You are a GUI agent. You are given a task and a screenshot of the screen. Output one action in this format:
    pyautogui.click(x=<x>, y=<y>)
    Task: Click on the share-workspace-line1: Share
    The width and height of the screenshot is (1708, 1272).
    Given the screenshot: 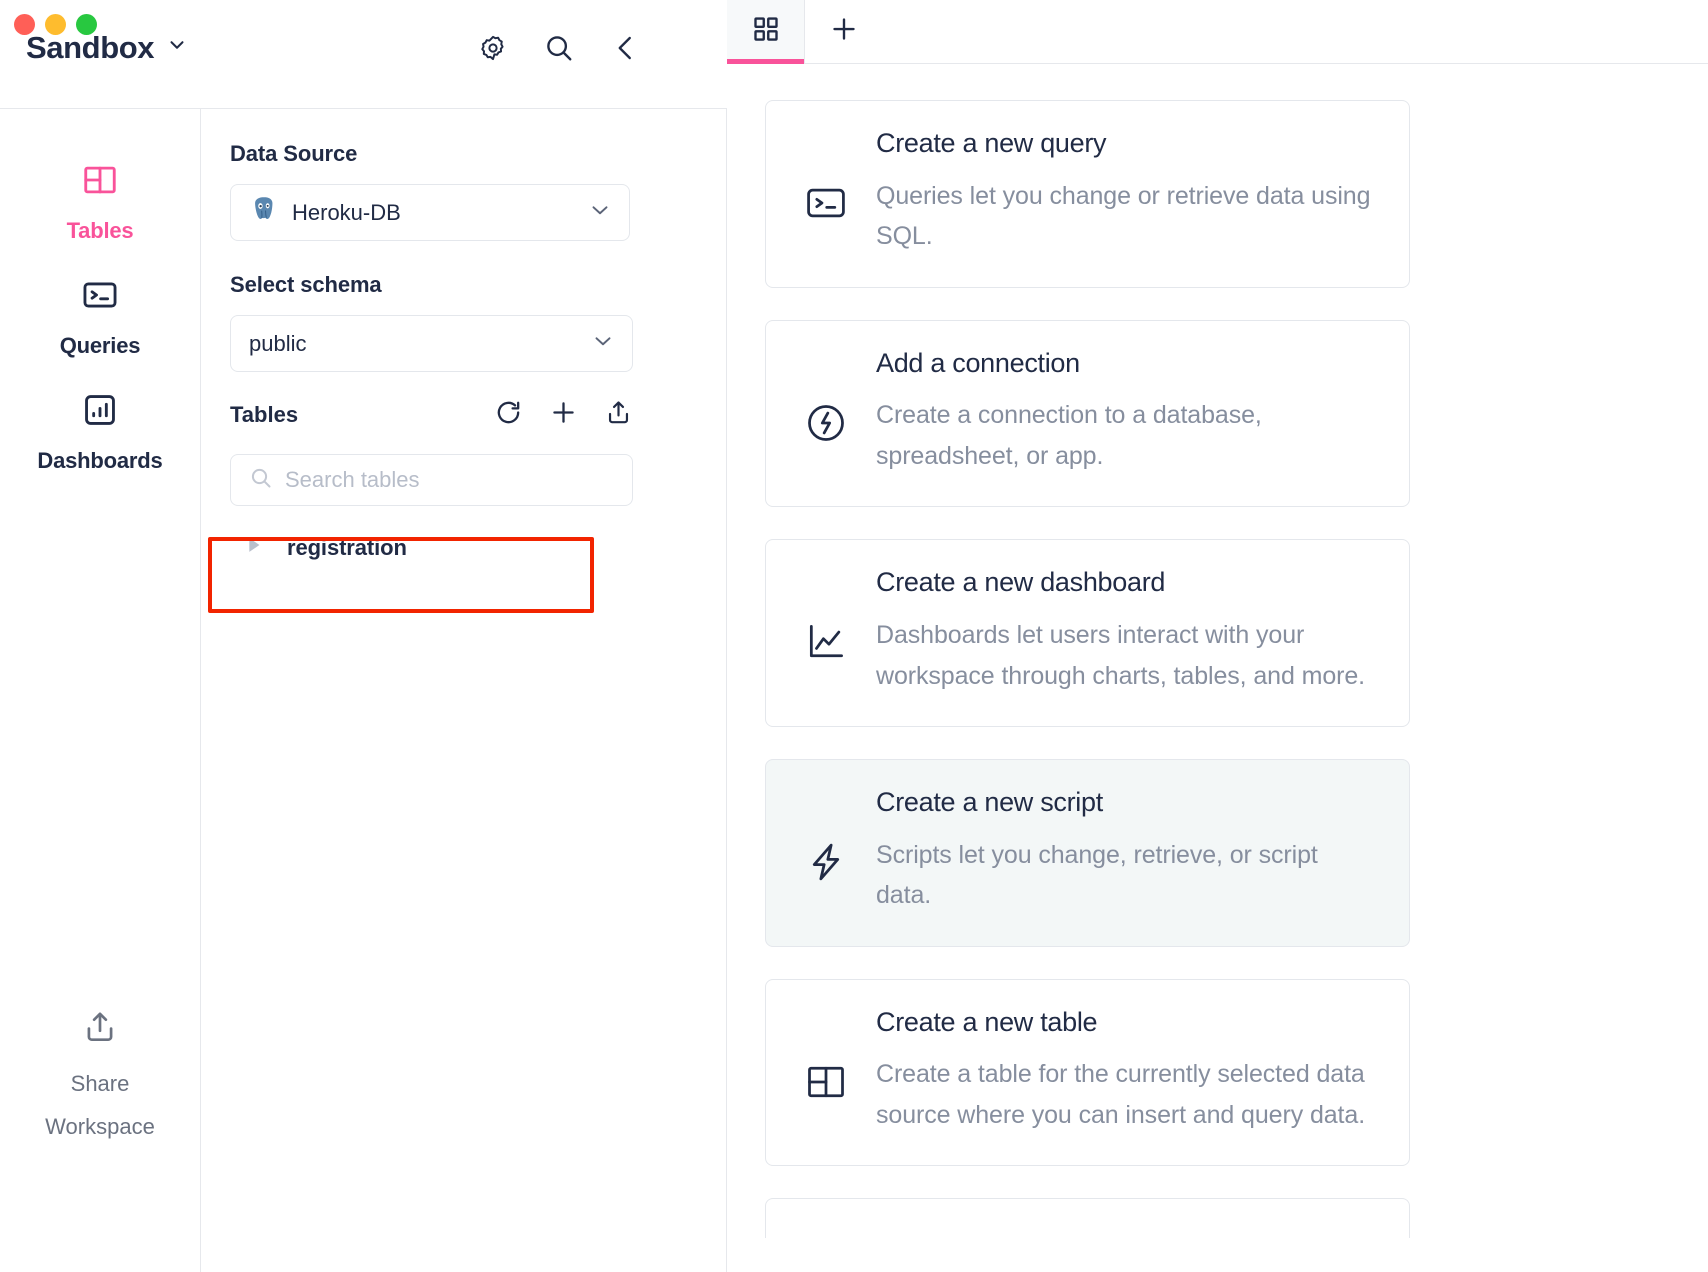 What is the action you would take?
    pyautogui.click(x=100, y=1084)
    